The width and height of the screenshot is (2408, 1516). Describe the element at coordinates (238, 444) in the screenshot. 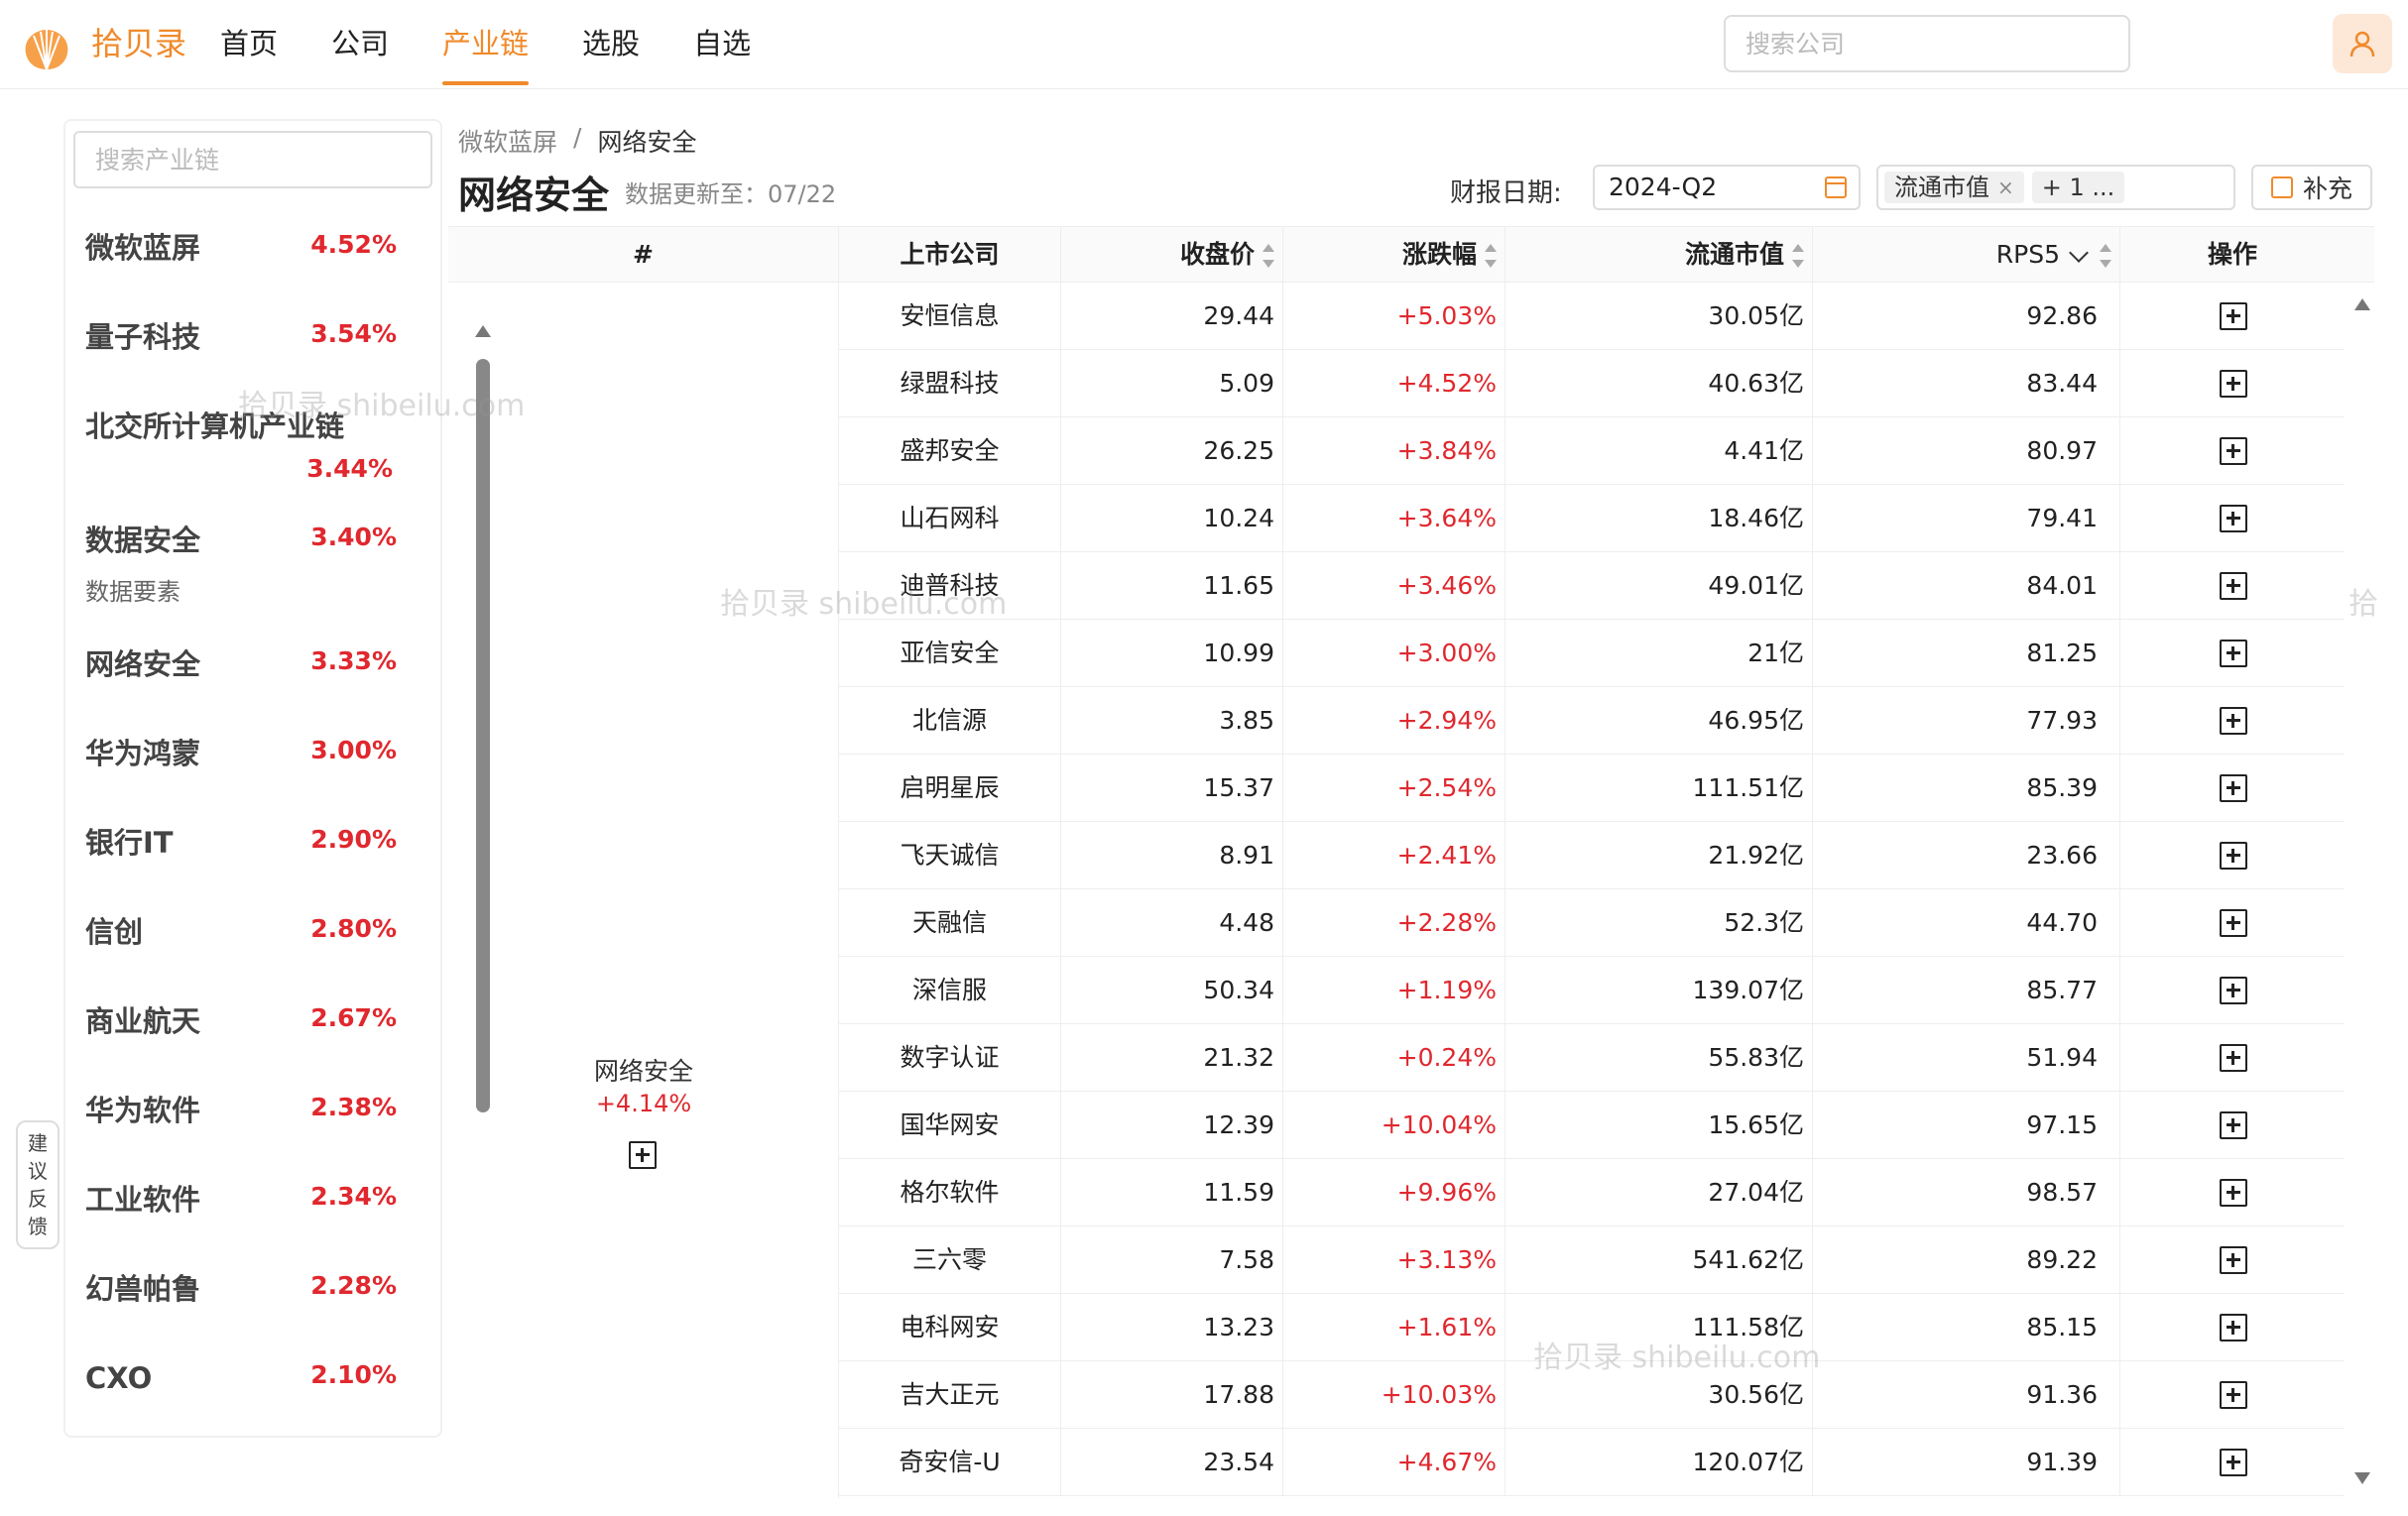

I see `chain-item: 北交所计算机产业链 3.44%` at that location.